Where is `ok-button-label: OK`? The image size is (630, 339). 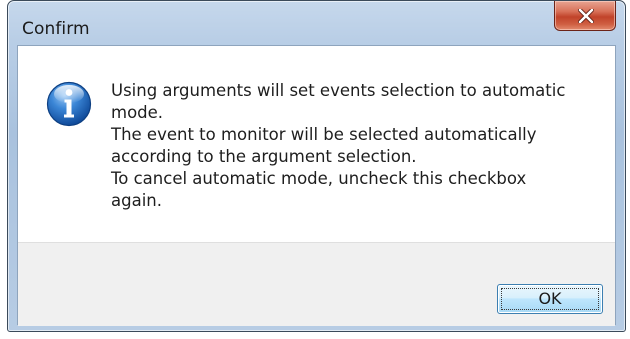 ok-button-label: OK is located at coordinates (550, 298).